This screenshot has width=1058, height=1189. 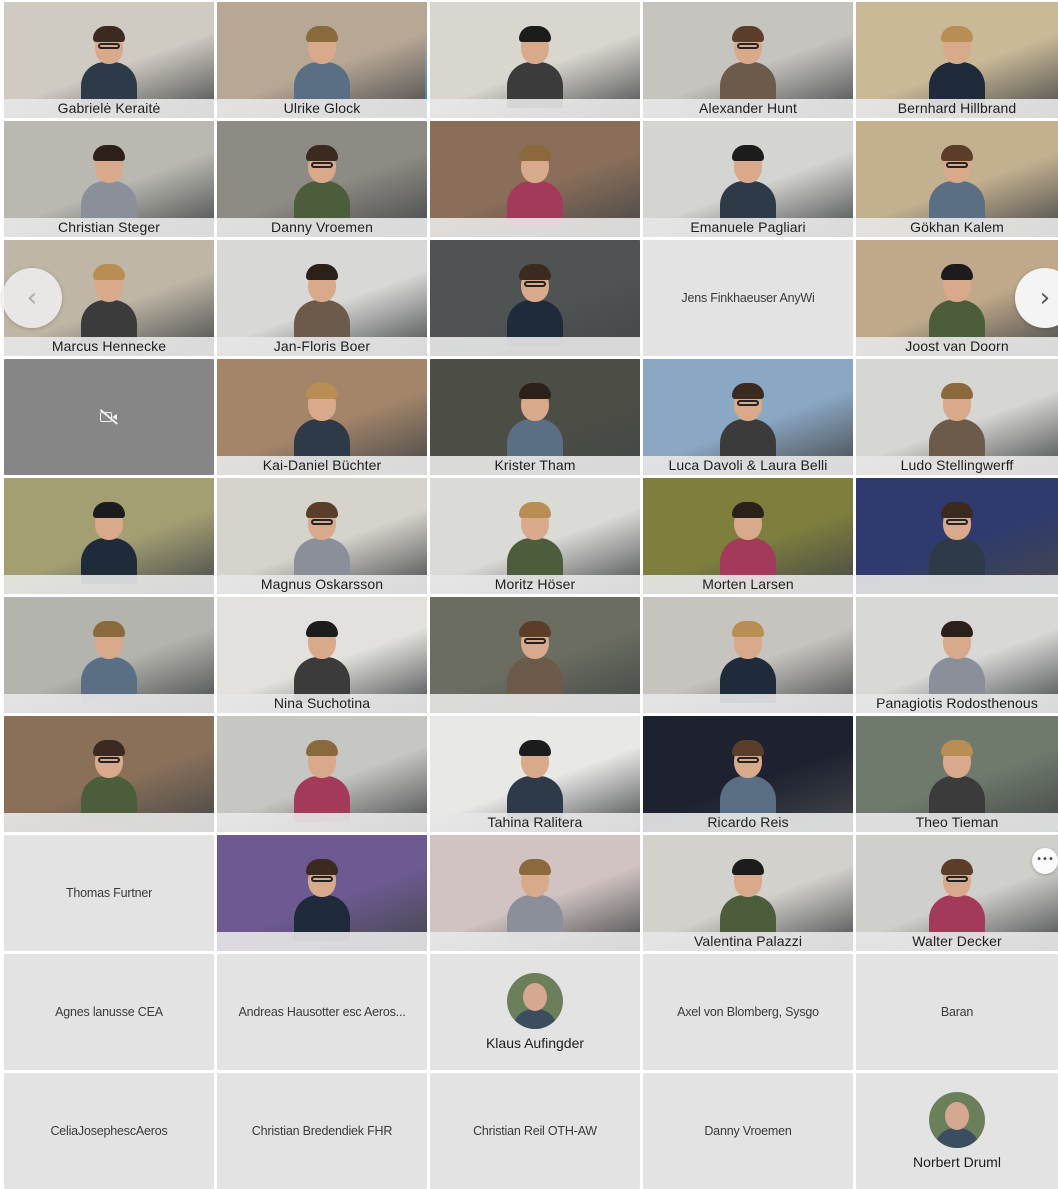 I want to click on participant-name: Marcus Hennecke, so click(x=109, y=346).